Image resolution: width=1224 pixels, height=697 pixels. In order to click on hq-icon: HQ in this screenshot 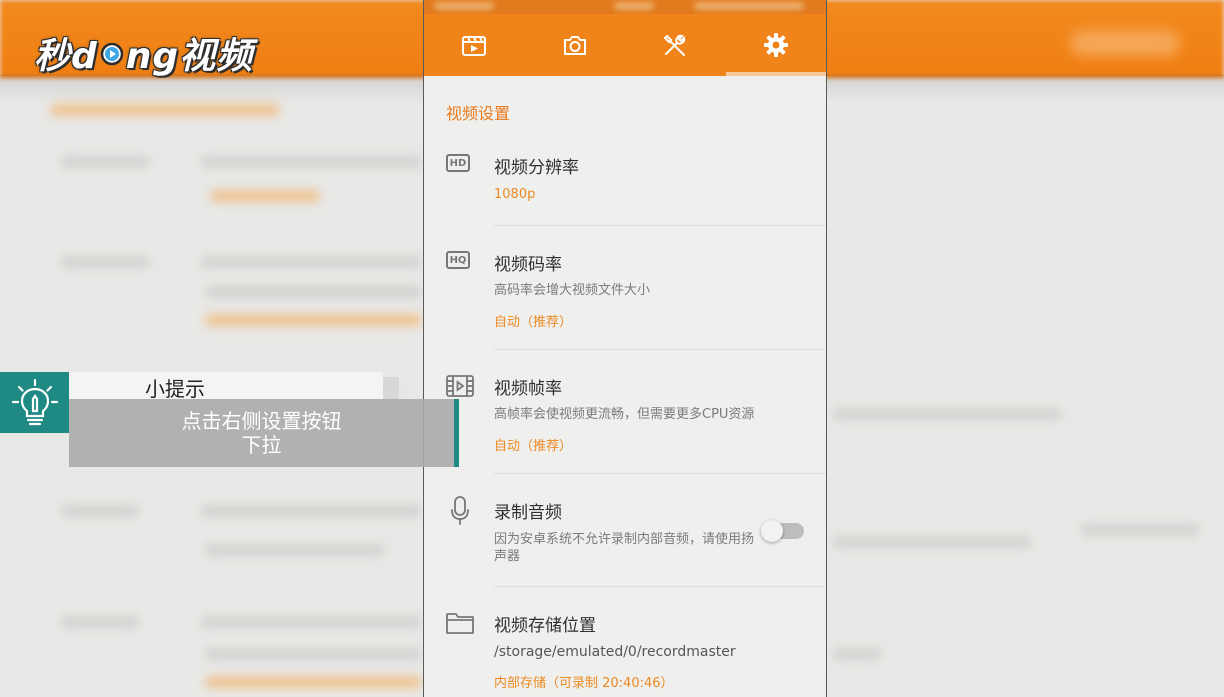, I will do `click(458, 260)`.